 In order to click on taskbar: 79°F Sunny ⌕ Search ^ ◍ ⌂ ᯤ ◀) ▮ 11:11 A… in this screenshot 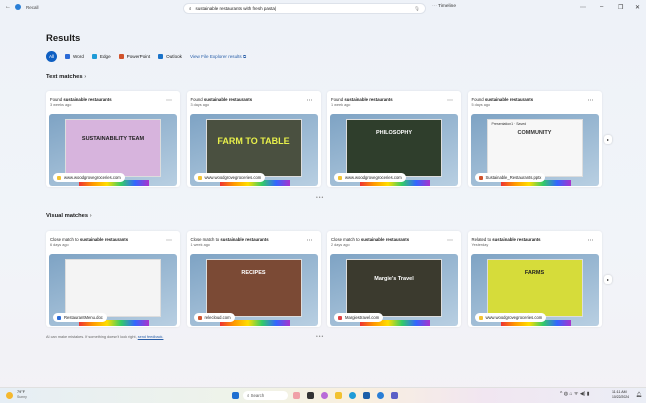, I will do `click(323, 395)`.